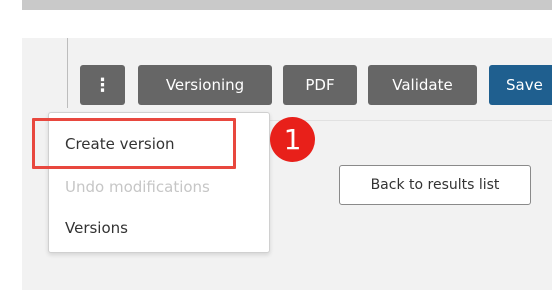  I want to click on versioning-button: Versioning, so click(205, 85).